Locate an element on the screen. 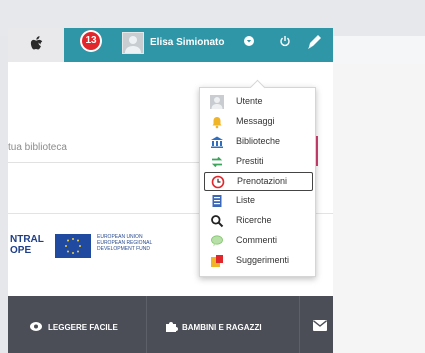 The width and height of the screenshot is (425, 353). menu-item-biblioteche: Biblioteche is located at coordinates (257, 142).